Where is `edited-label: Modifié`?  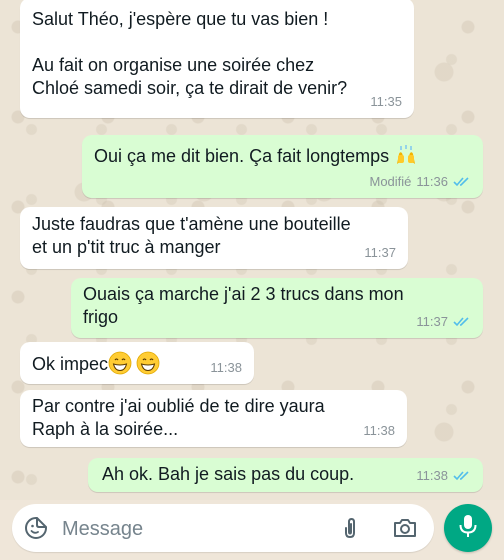
edited-label: Modifié is located at coordinates (390, 181).